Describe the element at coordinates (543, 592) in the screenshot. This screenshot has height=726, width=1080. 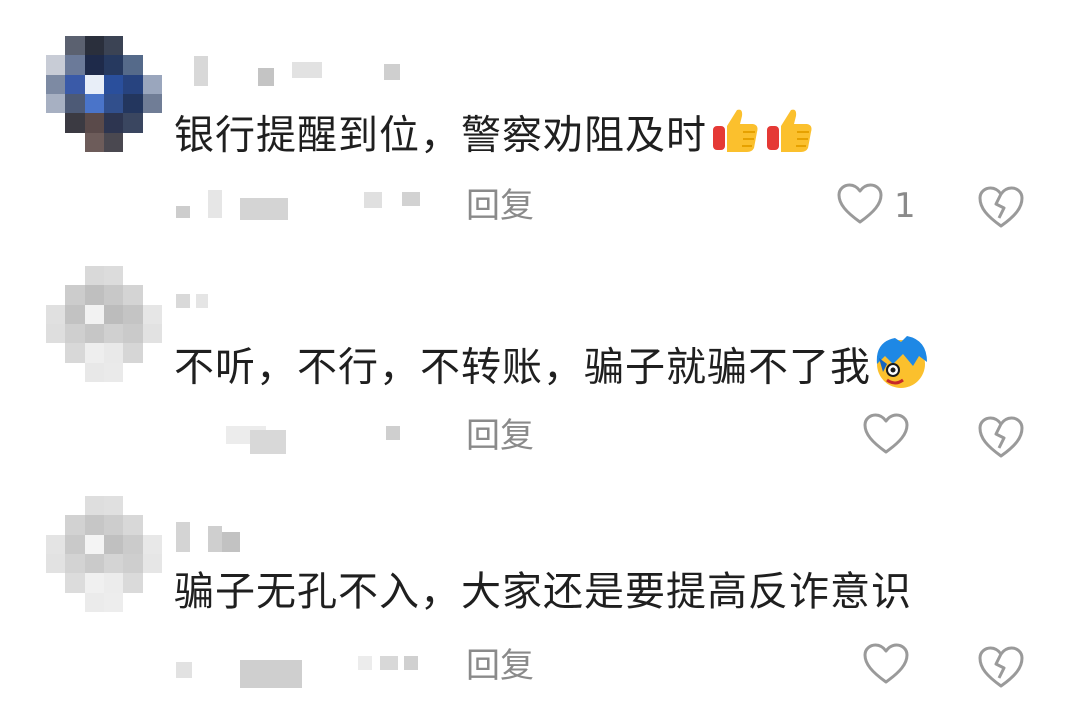
I see `comment-text: 骗子无孔不入，大家还是要提高反诈意识` at that location.